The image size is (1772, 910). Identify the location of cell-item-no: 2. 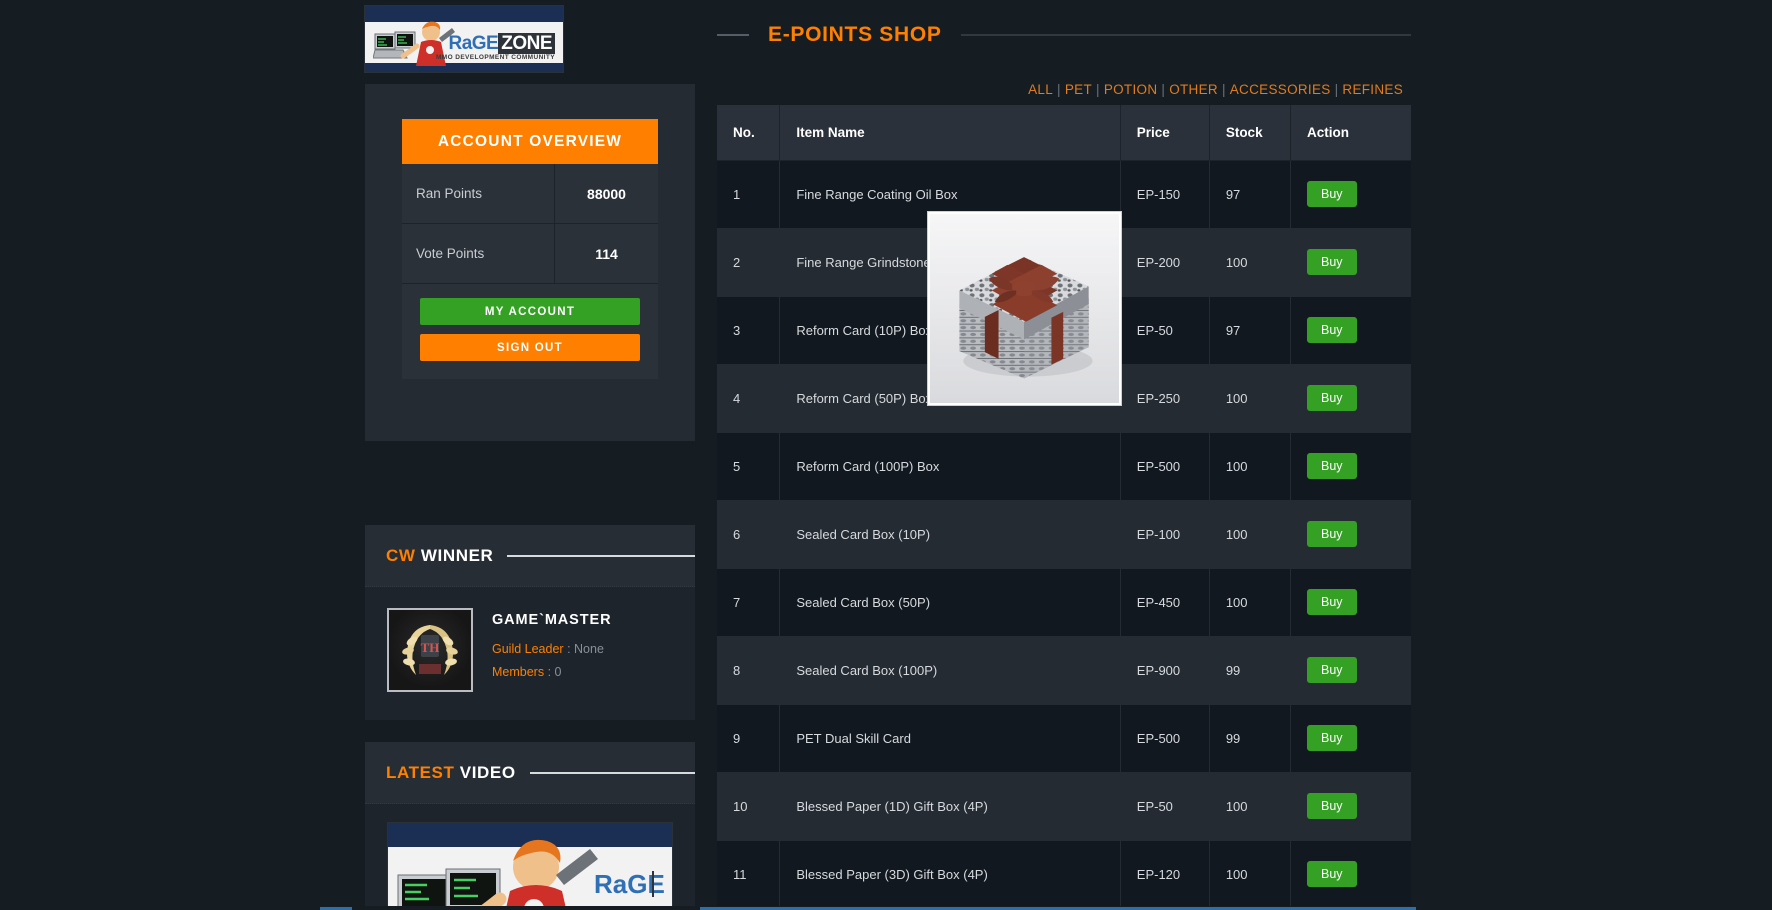
(749, 262).